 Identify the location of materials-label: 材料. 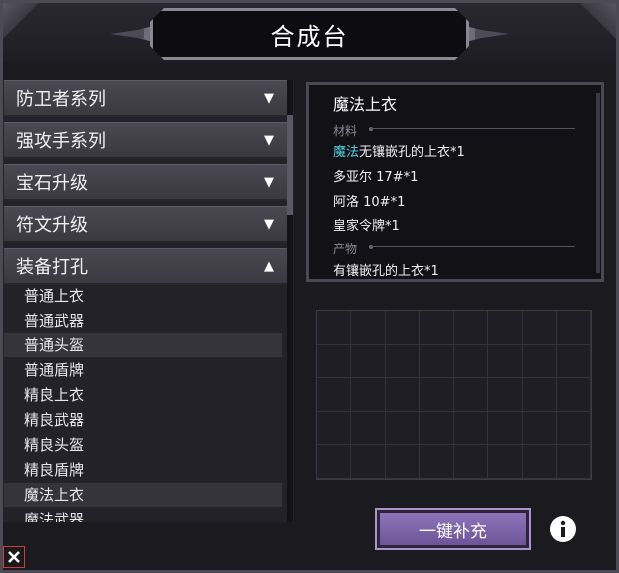
(345, 131).